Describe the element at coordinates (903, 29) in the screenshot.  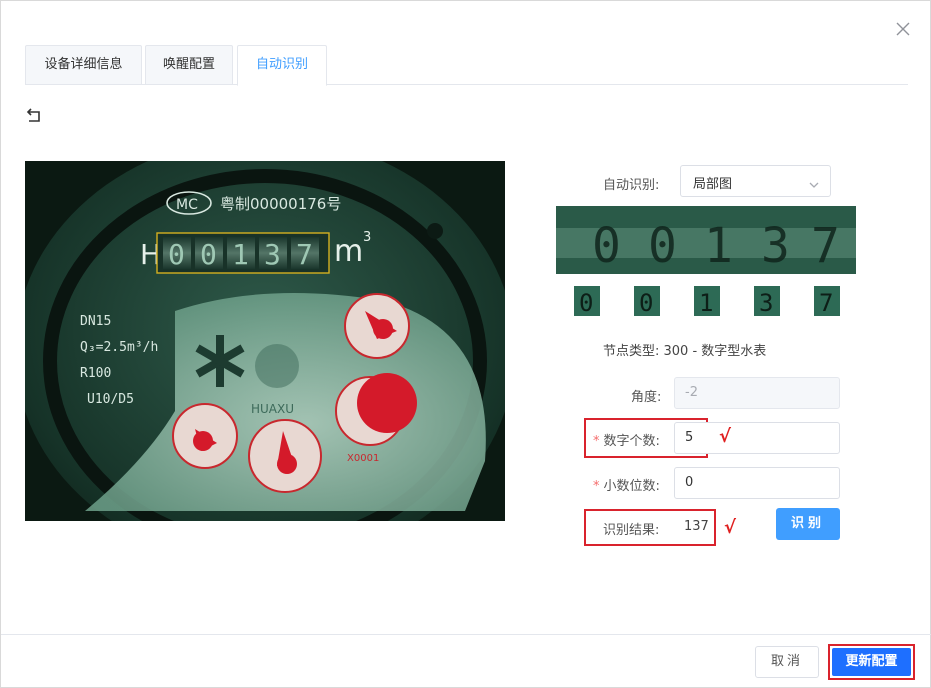
I see `close-icon` at that location.